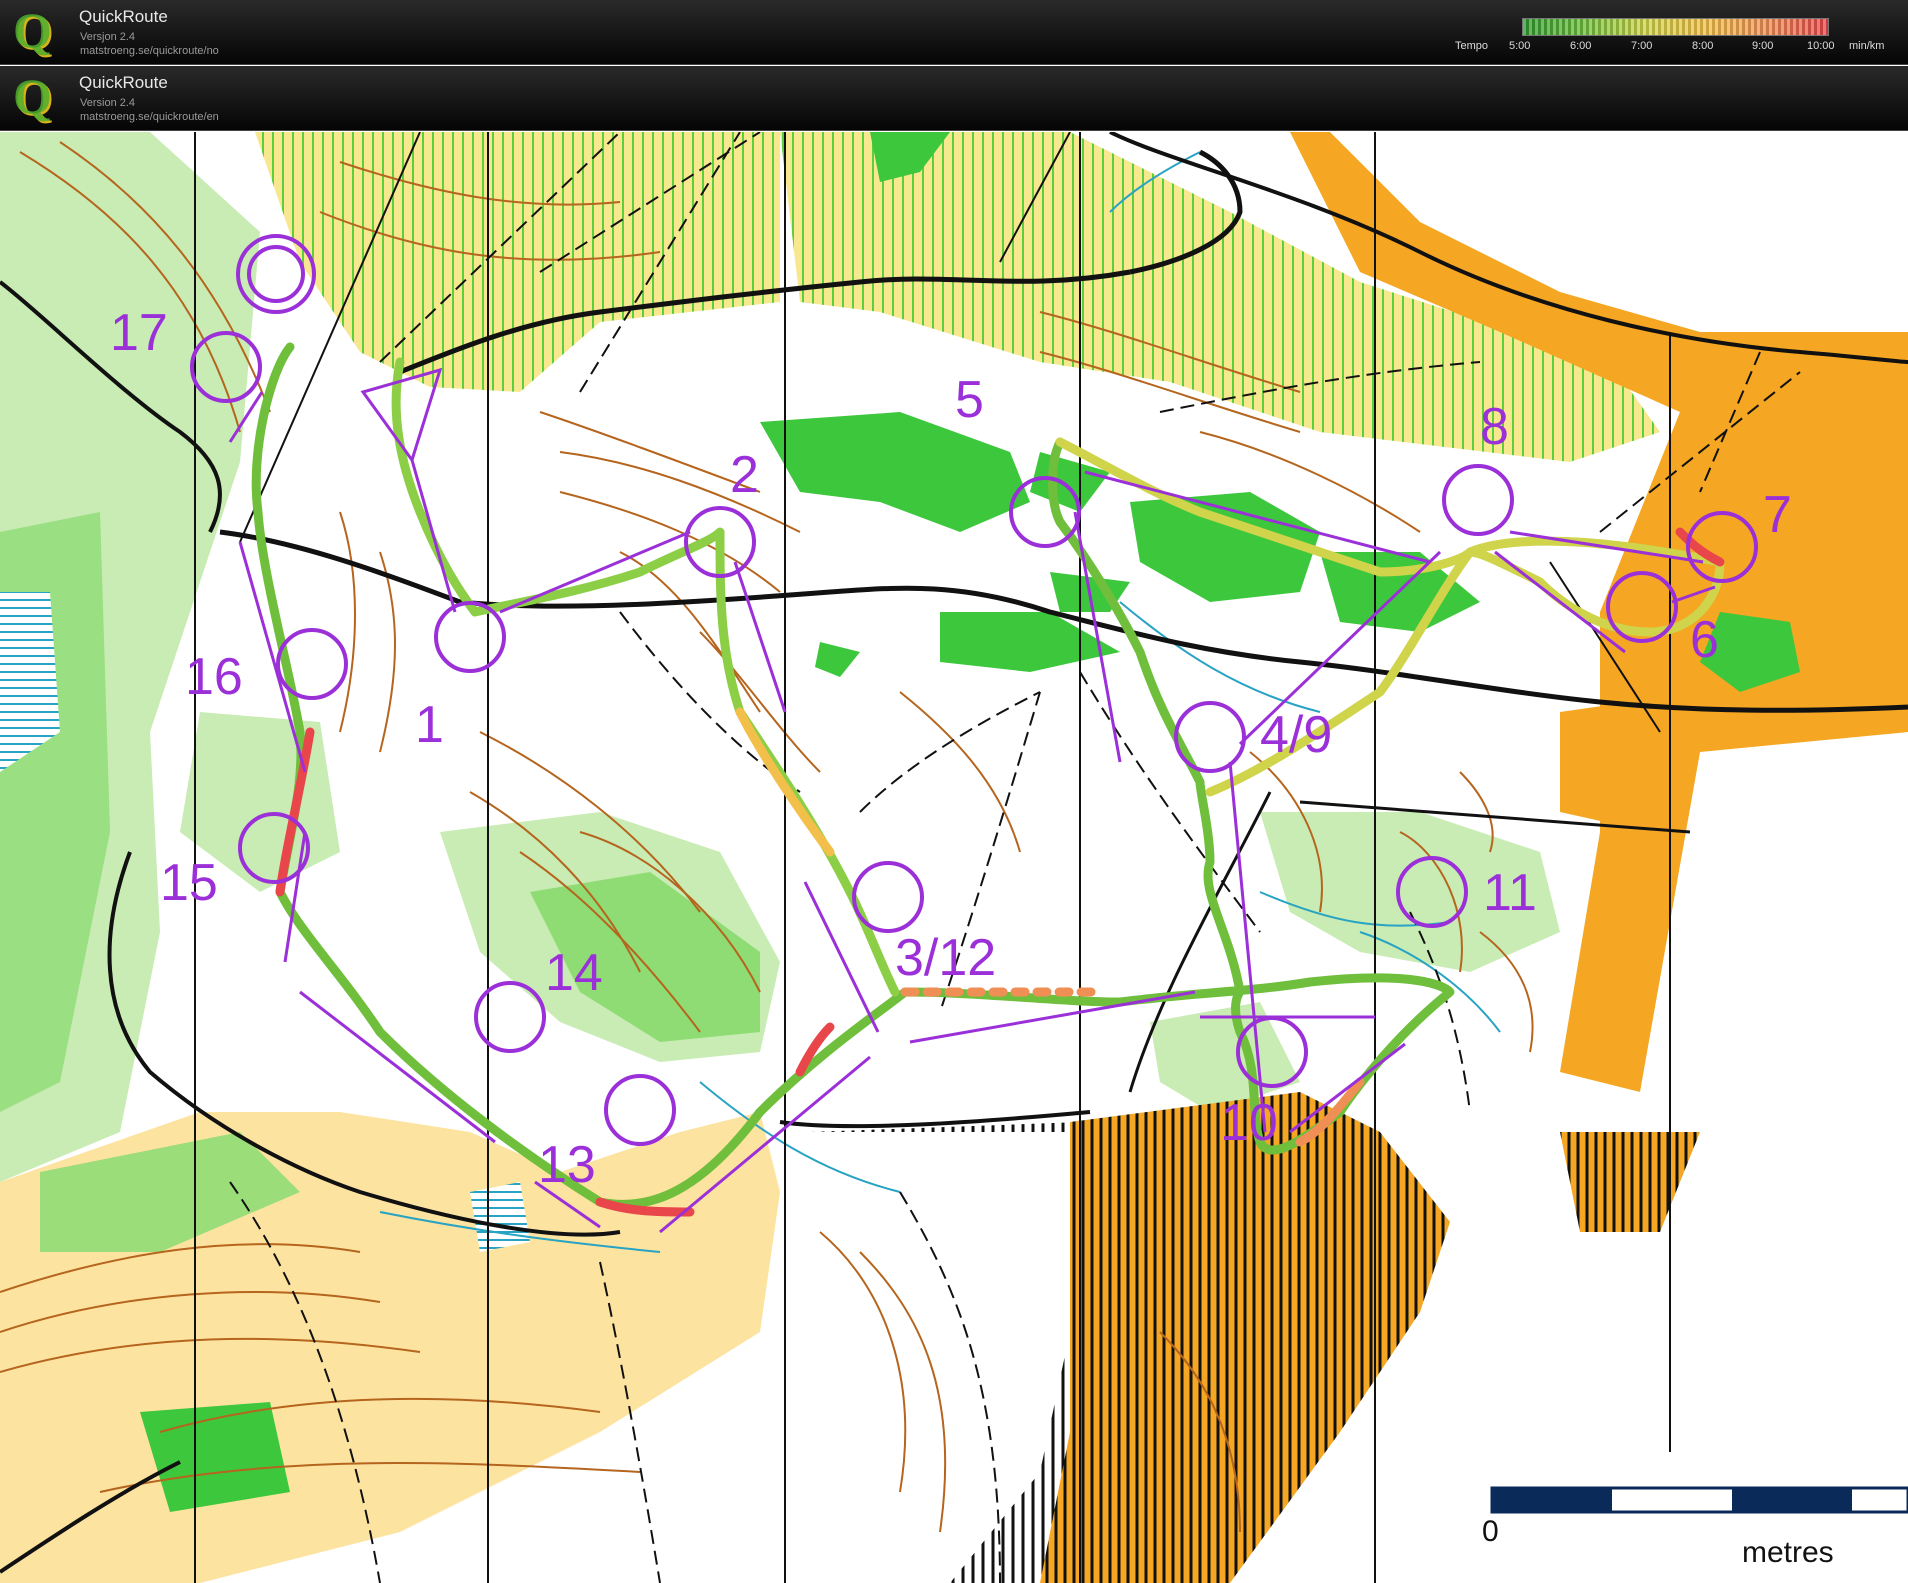 The width and height of the screenshot is (1908, 1583). I want to click on tempo-tick: 6:00, so click(1581, 46).